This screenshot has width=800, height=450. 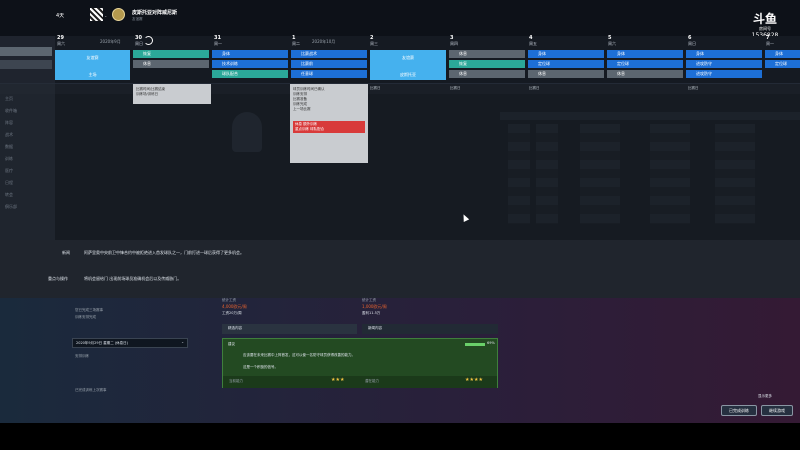 I want to click on bottom-black-bar, so click(x=400, y=436).